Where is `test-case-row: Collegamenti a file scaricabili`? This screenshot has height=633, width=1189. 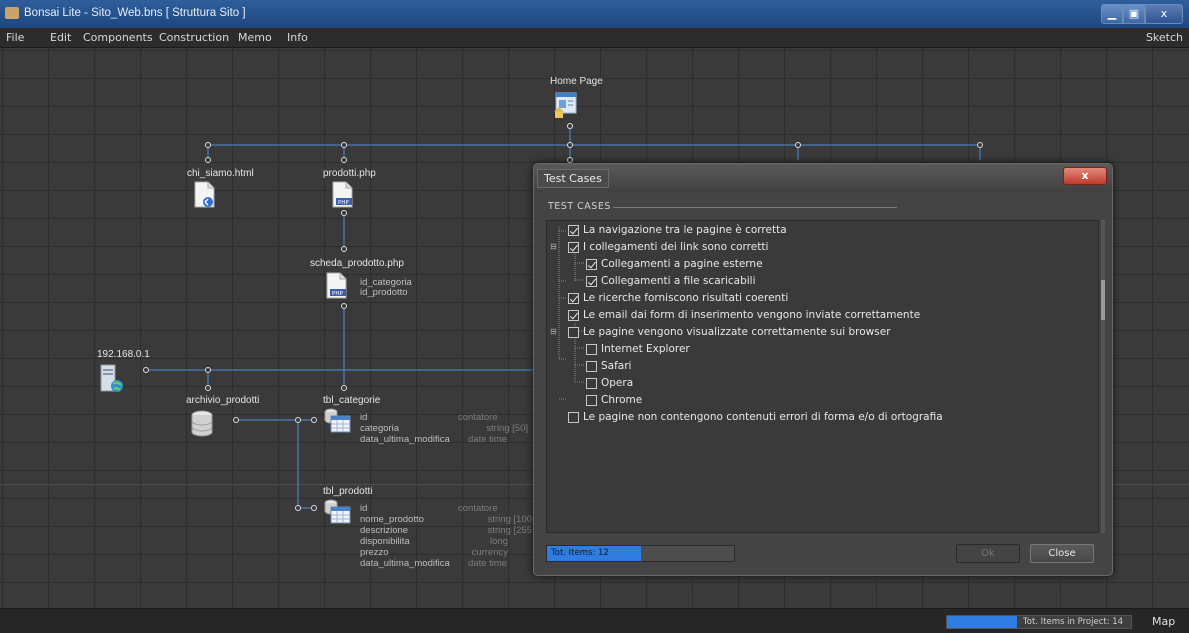
test-case-row: Collegamenti a file scaricabili is located at coordinates (817, 282).